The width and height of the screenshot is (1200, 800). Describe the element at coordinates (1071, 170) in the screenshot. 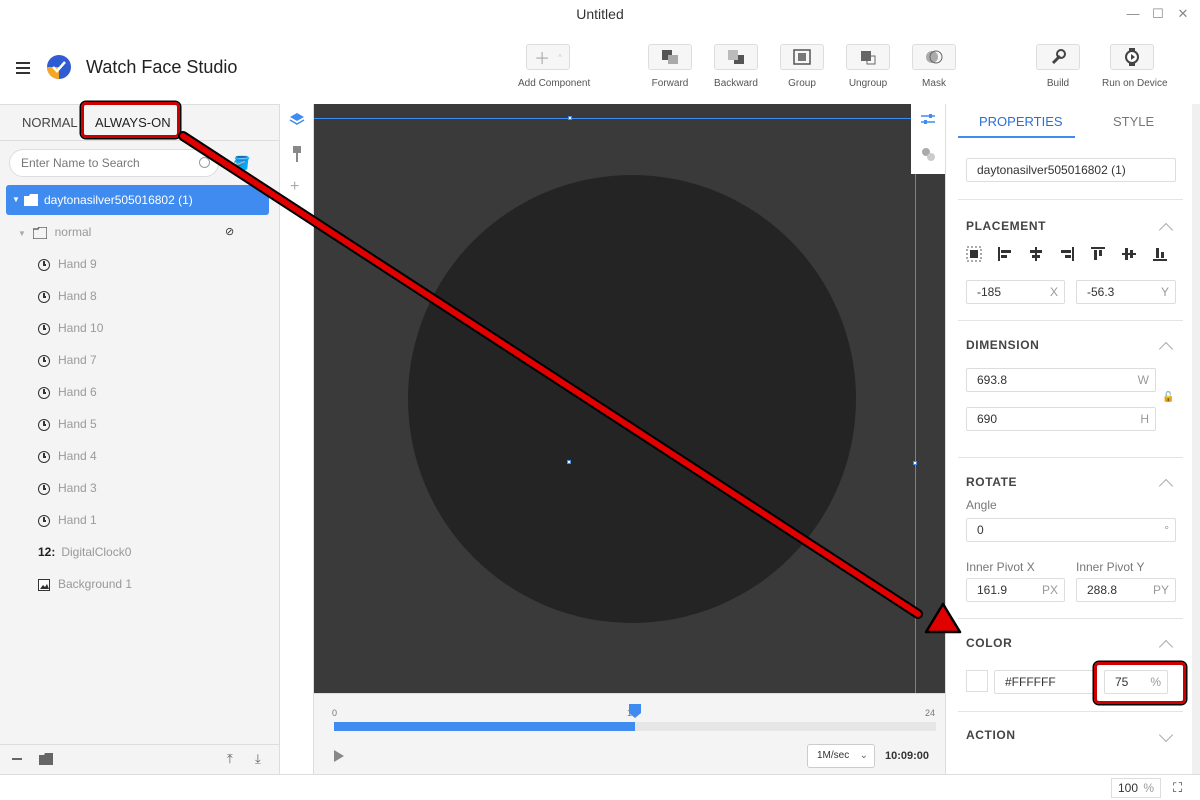

I see `component-name-field: daytonasilver505016802 (1)` at that location.